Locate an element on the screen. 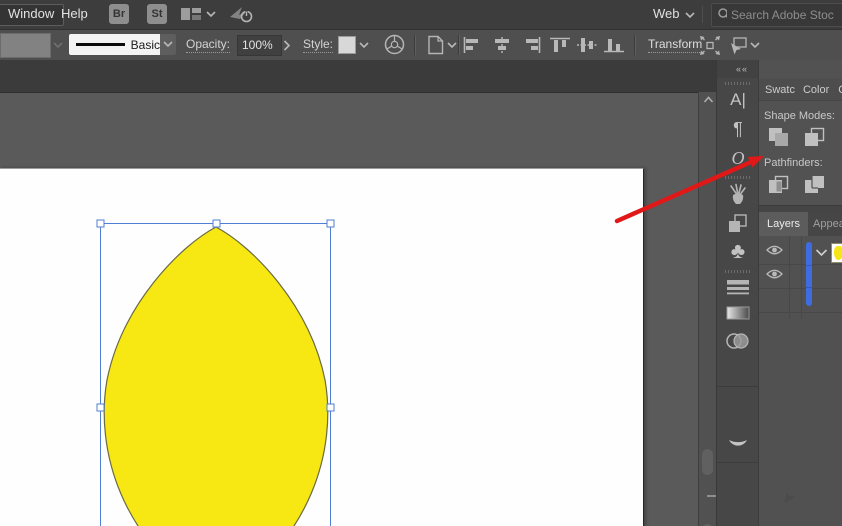 The image size is (842, 526). stock-search-field is located at coordinates (776, 15).